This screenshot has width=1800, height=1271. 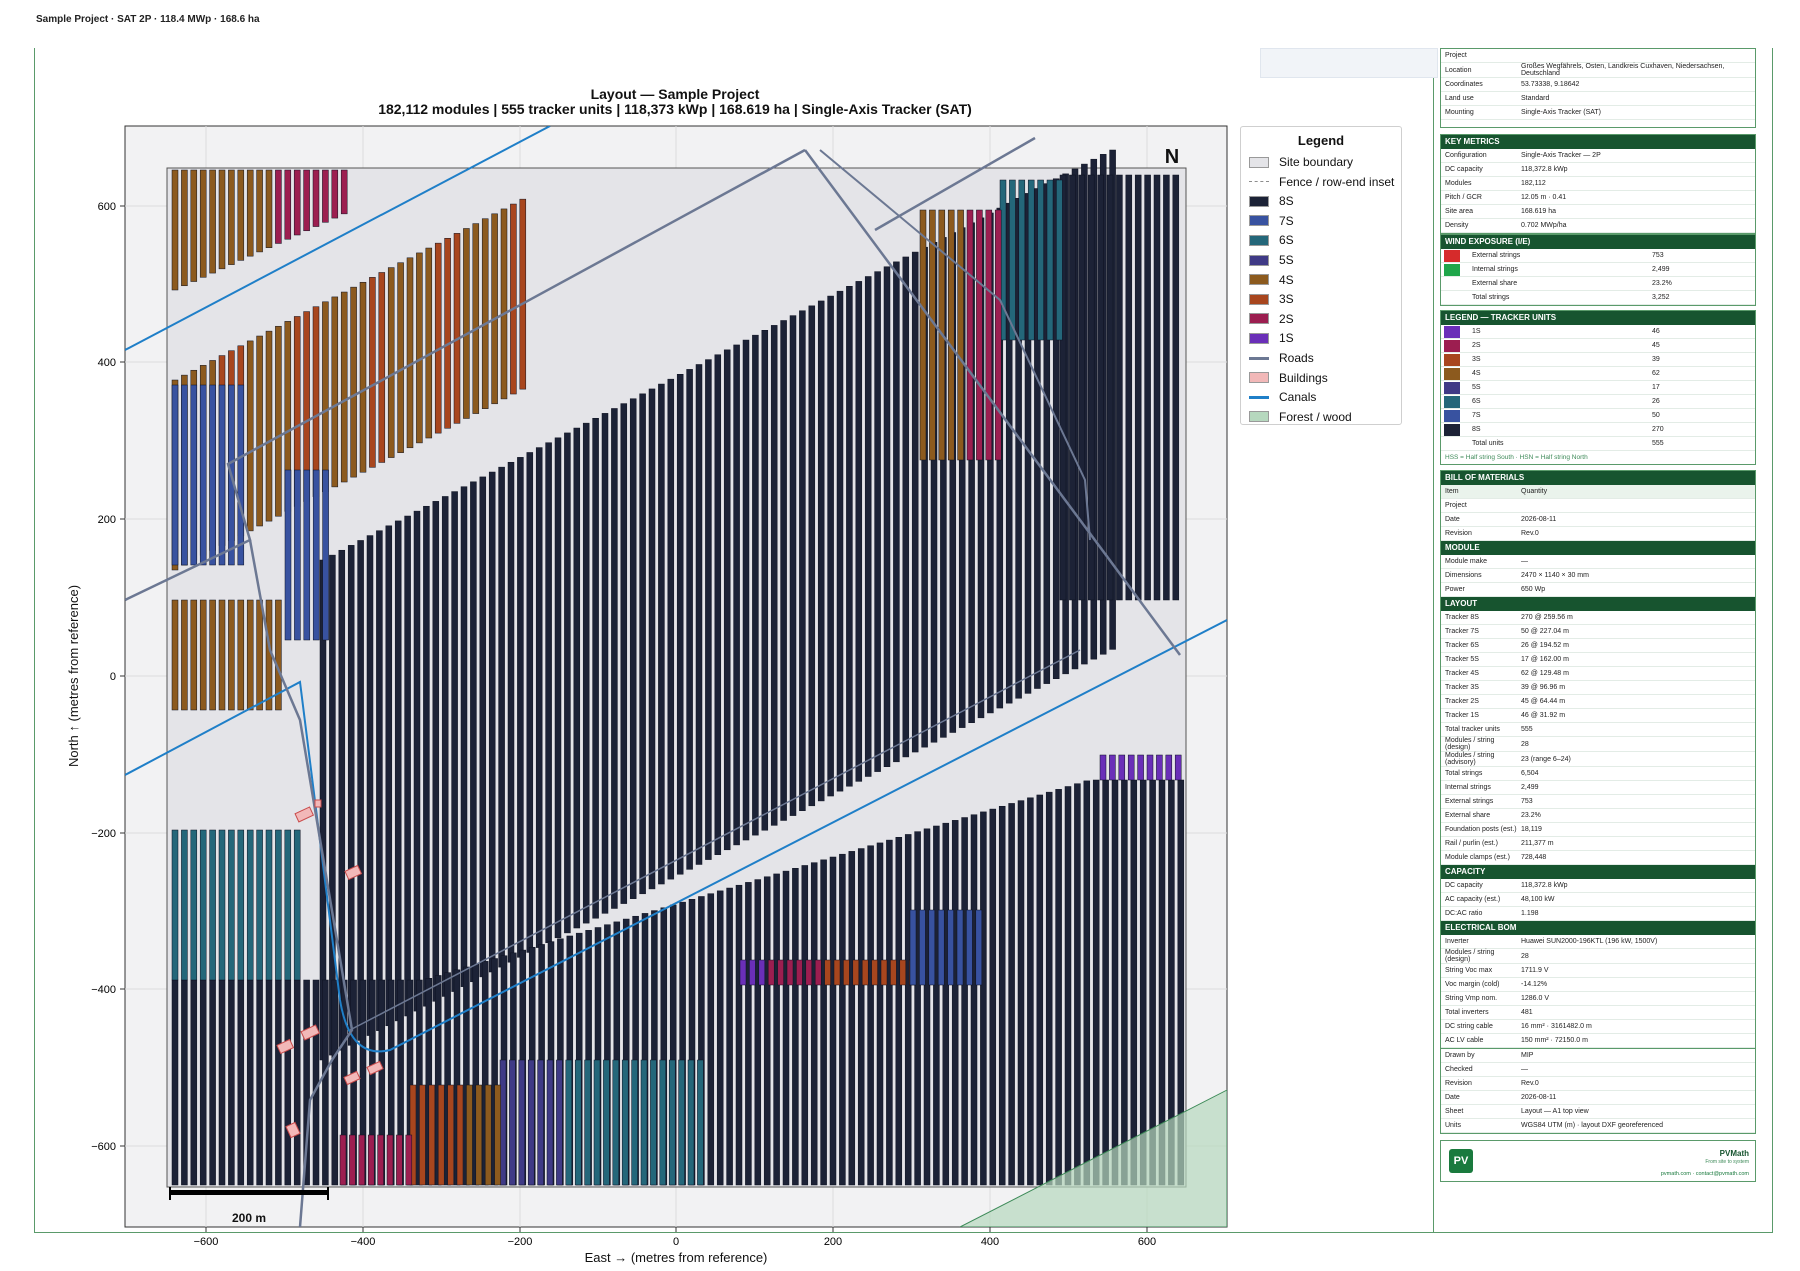 I want to click on module-value: 2470 × 1140 × 30 mm, so click(x=1555, y=575).